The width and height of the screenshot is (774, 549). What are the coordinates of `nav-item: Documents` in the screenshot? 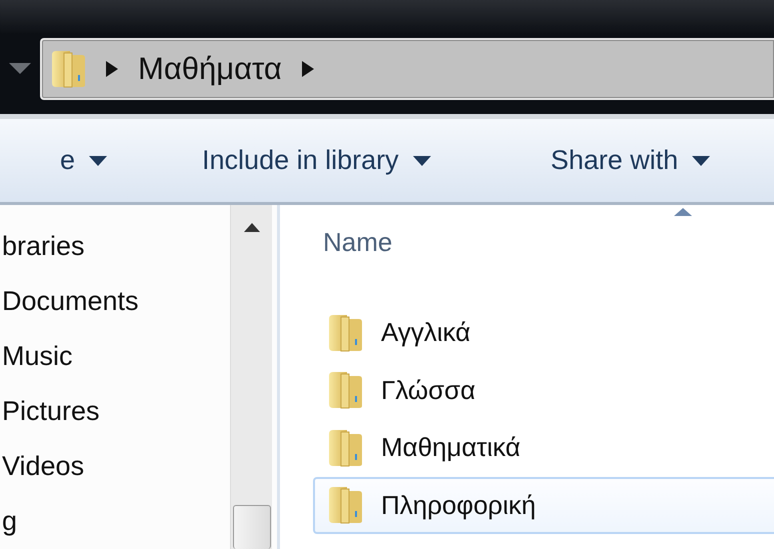 It's located at (70, 301).